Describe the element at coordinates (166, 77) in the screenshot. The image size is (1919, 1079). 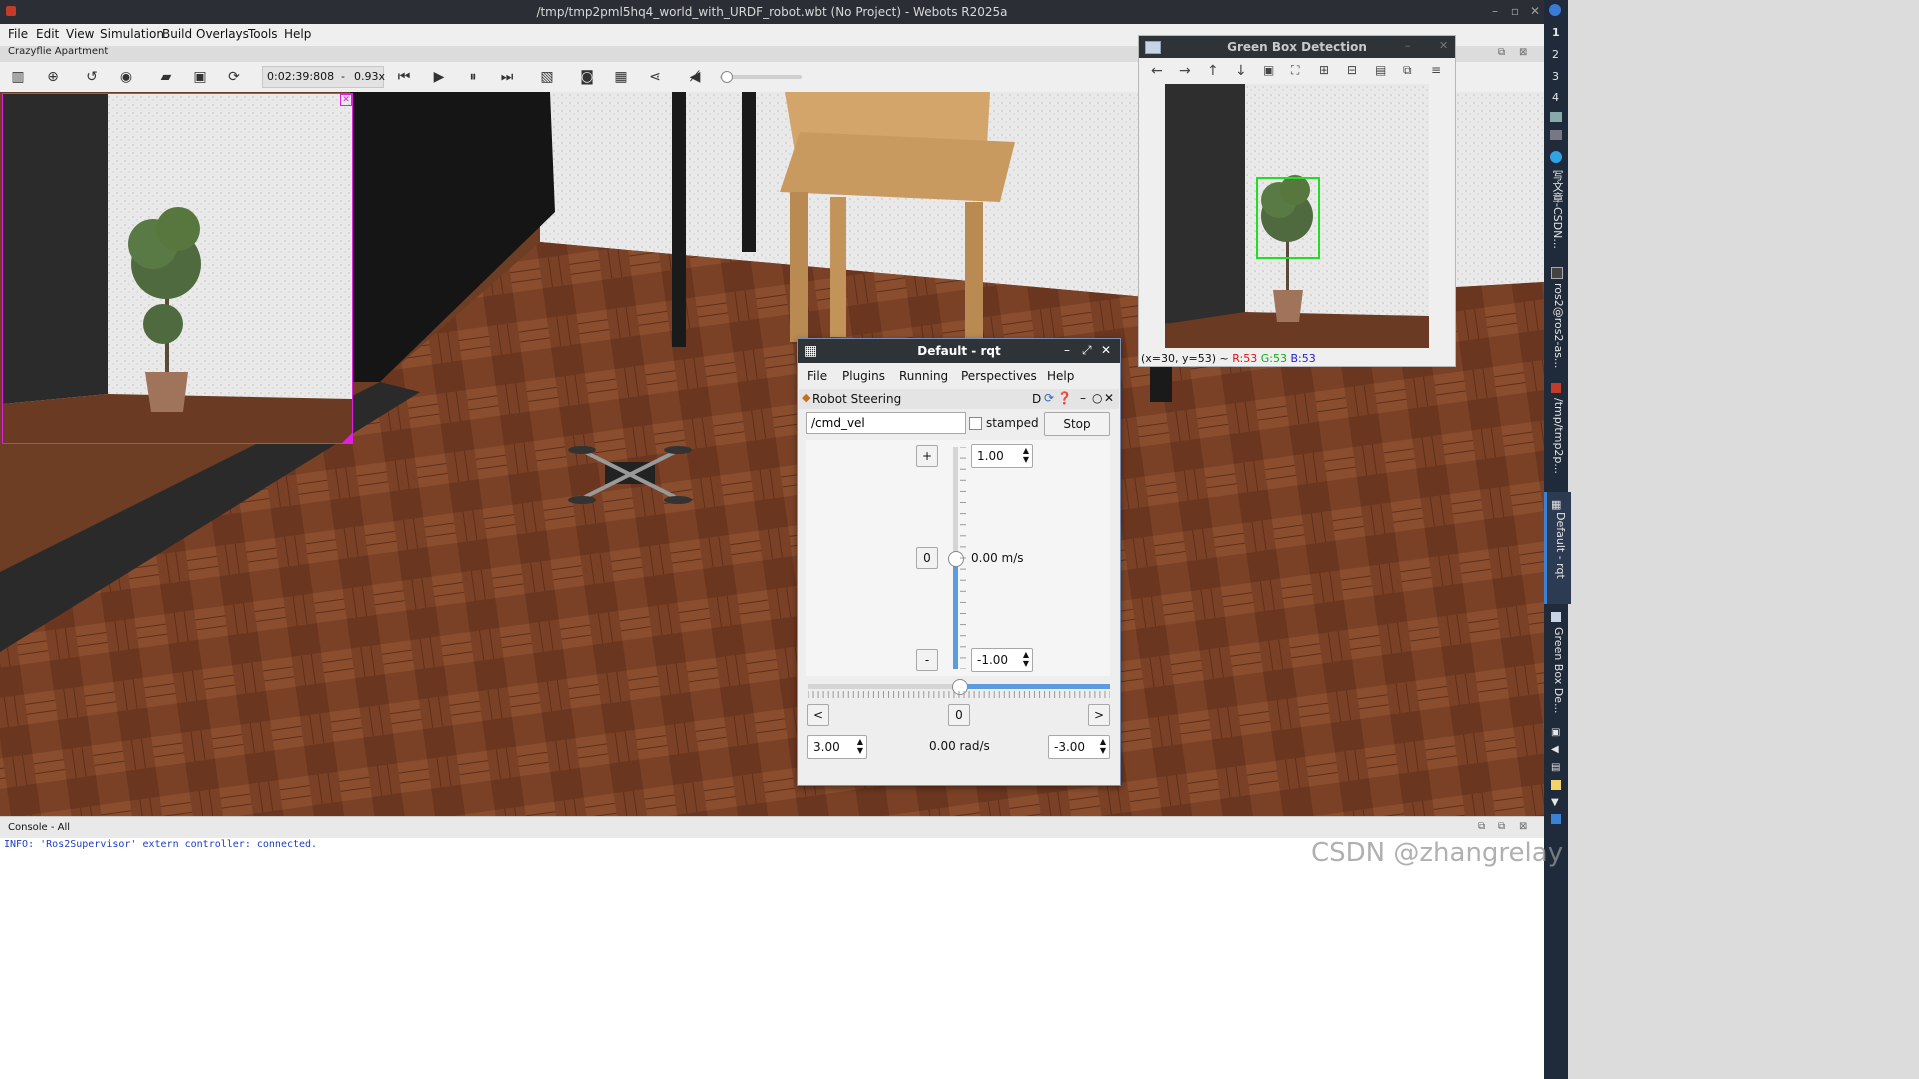
I see `open-icon: ▰` at that location.